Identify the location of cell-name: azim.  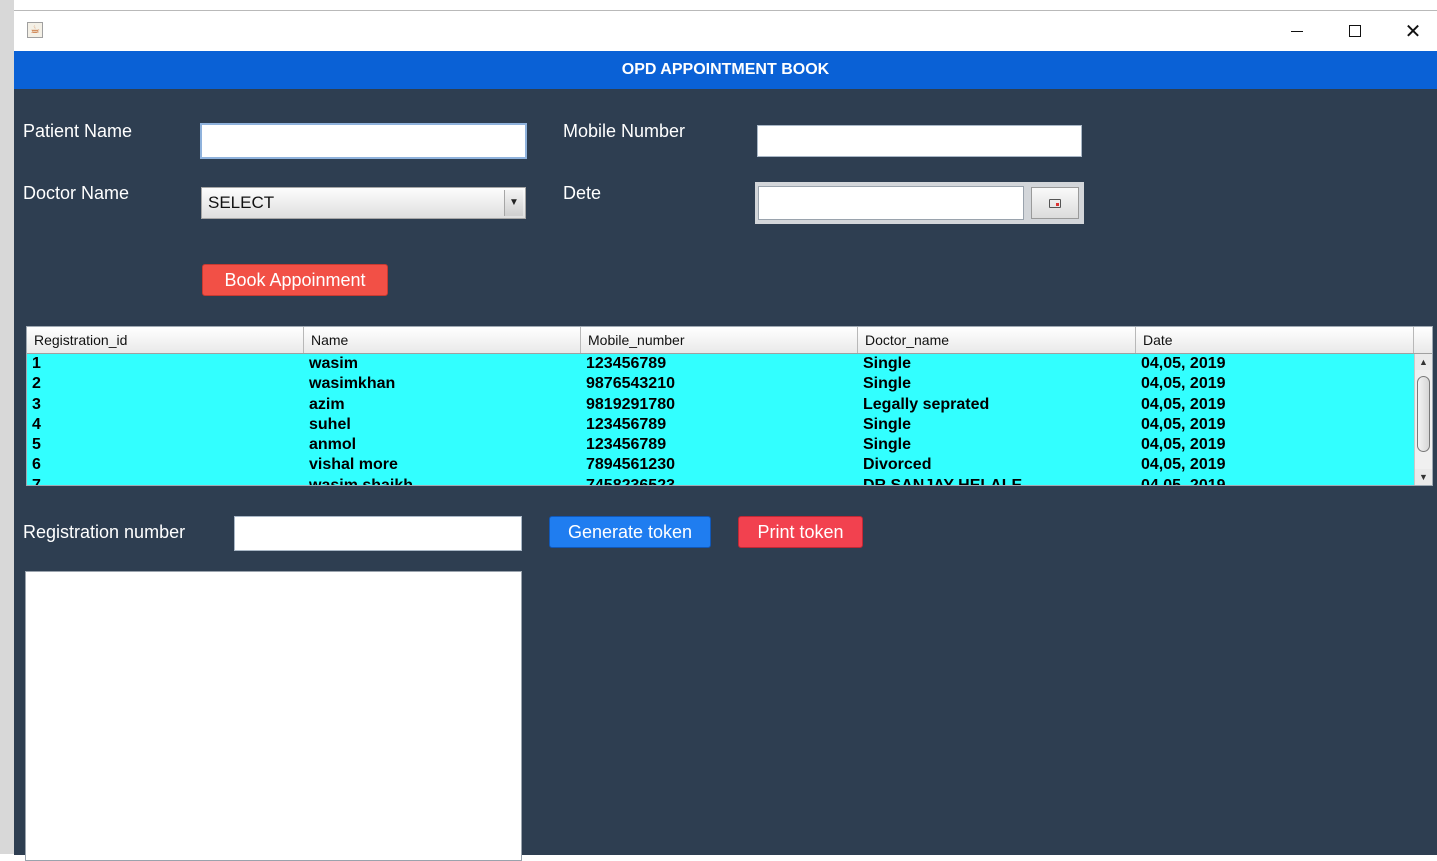
(327, 404).